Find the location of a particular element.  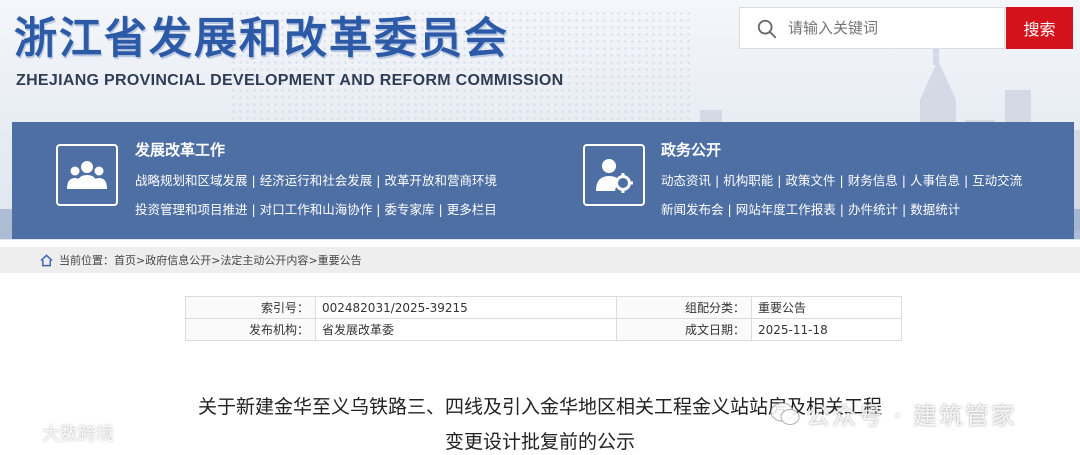

home-icon is located at coordinates (46, 259).